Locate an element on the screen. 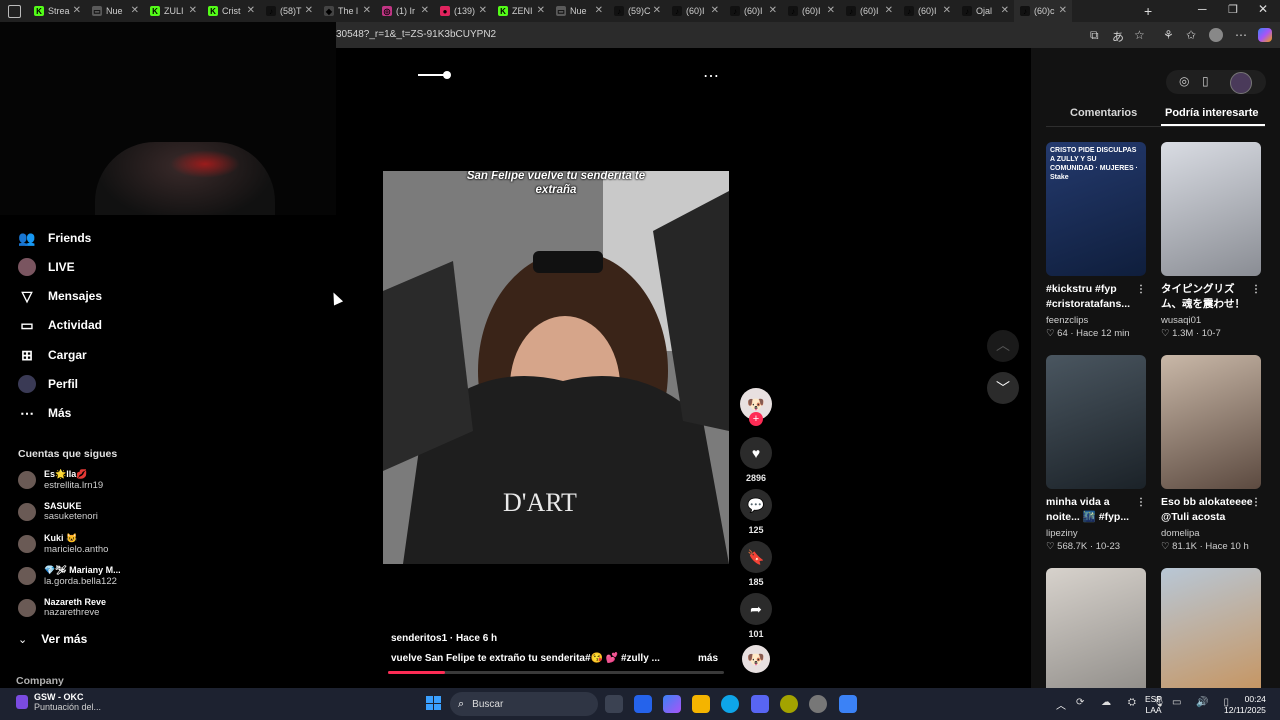 This screenshot has width=1280, height=720. profile-avatar is located at coordinates (1216, 35).